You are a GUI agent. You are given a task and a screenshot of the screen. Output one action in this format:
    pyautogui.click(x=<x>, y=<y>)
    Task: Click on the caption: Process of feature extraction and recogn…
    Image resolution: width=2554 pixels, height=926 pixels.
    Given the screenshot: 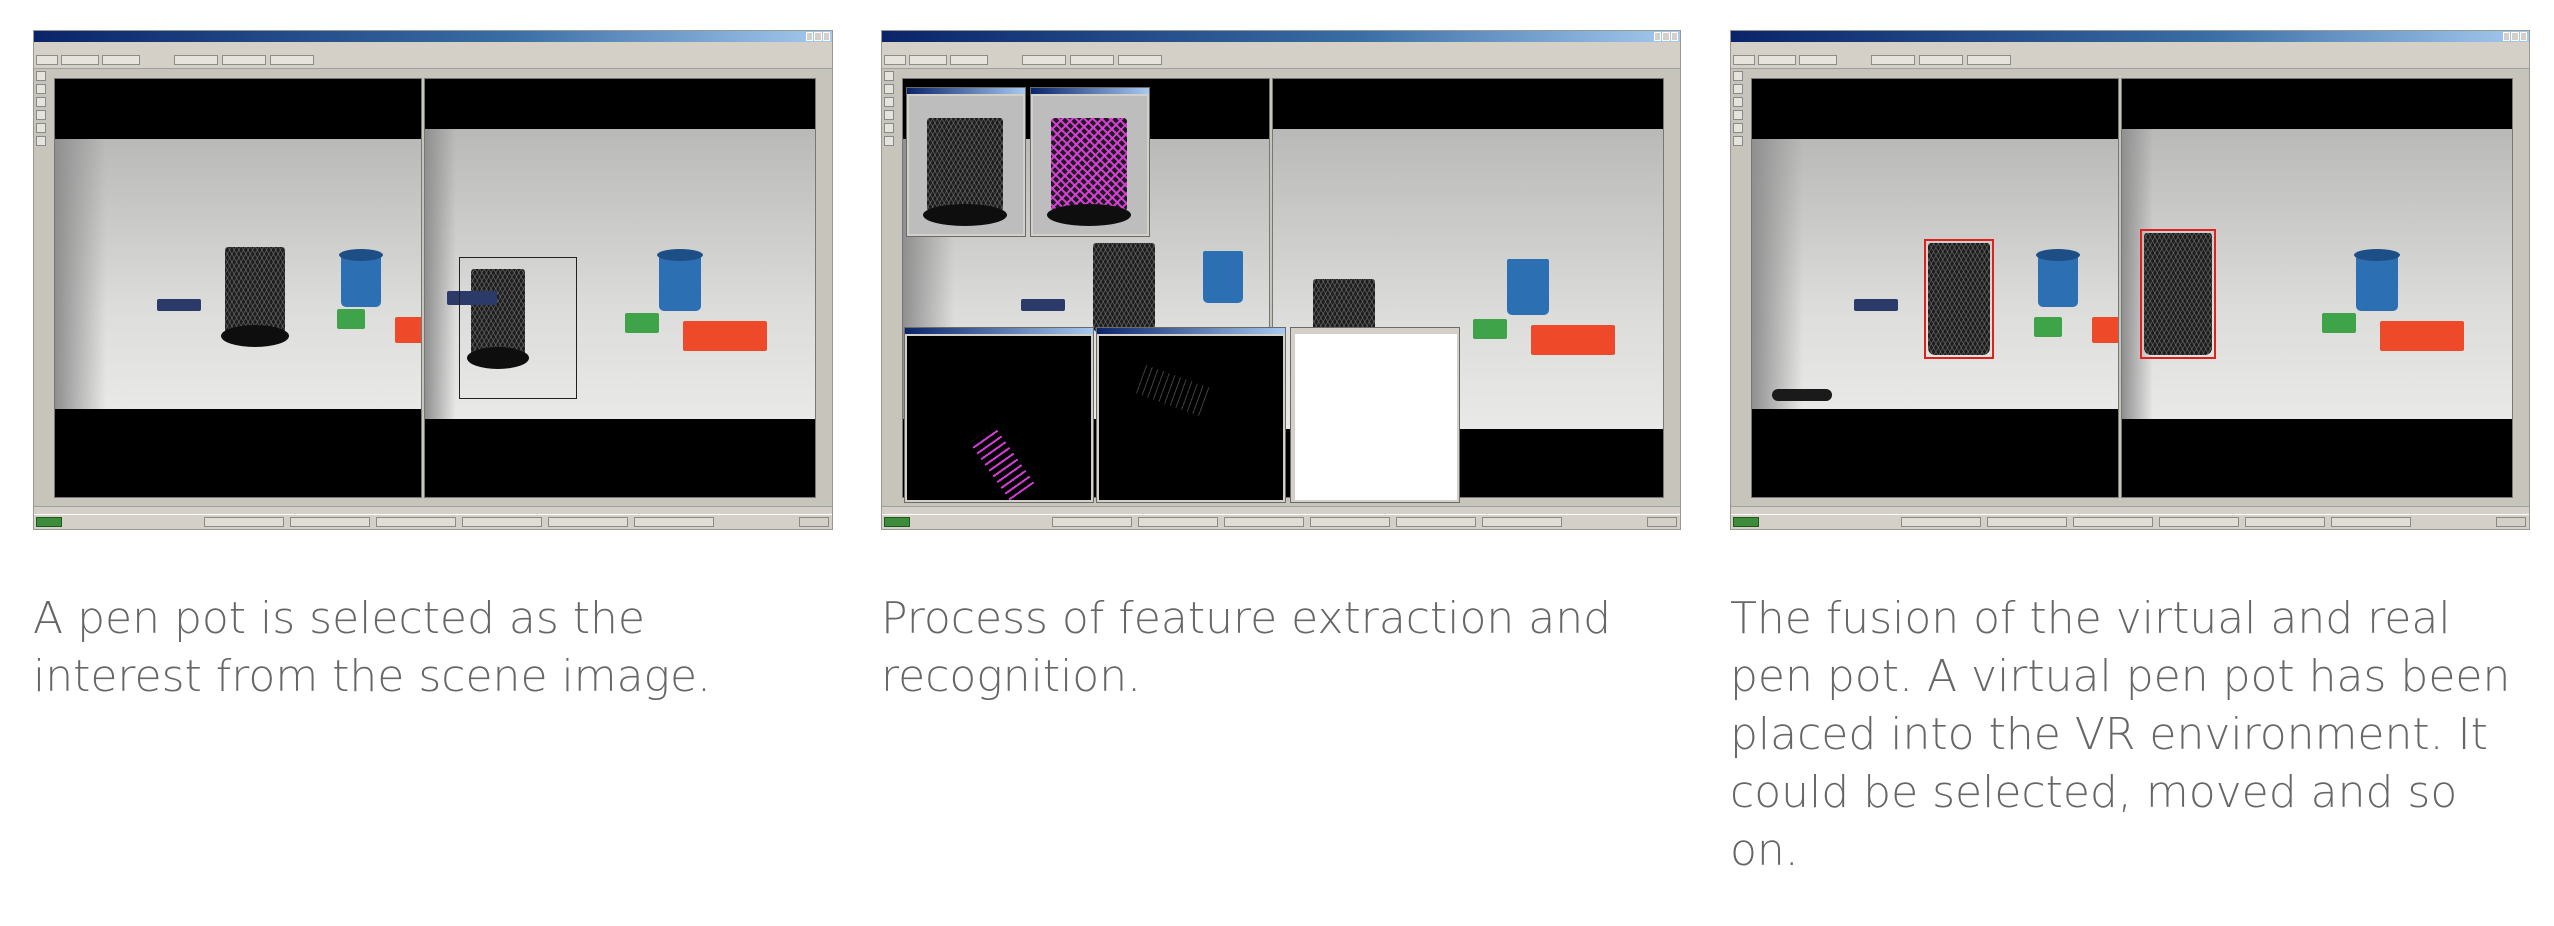 What is the action you would take?
    pyautogui.click(x=1246, y=647)
    